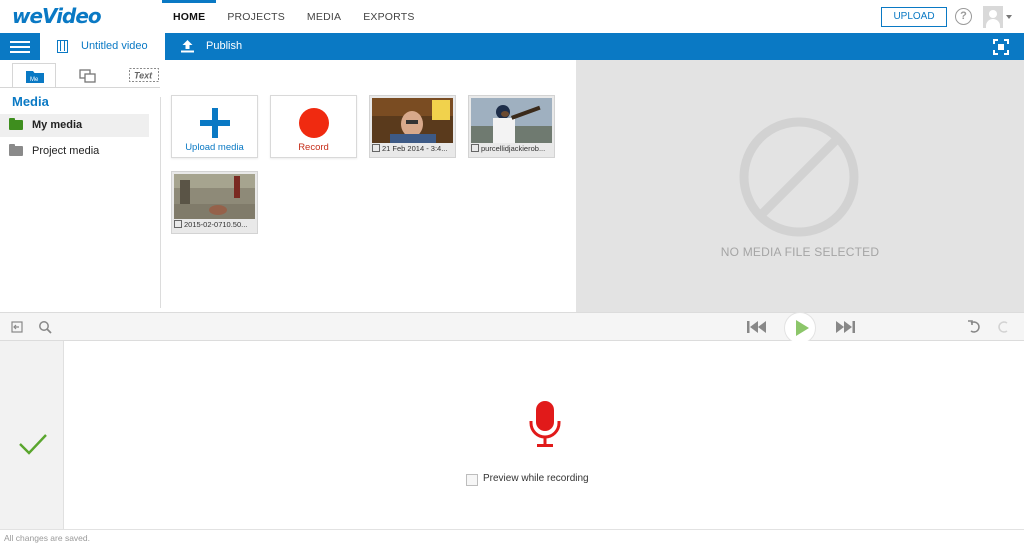  I want to click on svg-text: Me, so click(34, 80).